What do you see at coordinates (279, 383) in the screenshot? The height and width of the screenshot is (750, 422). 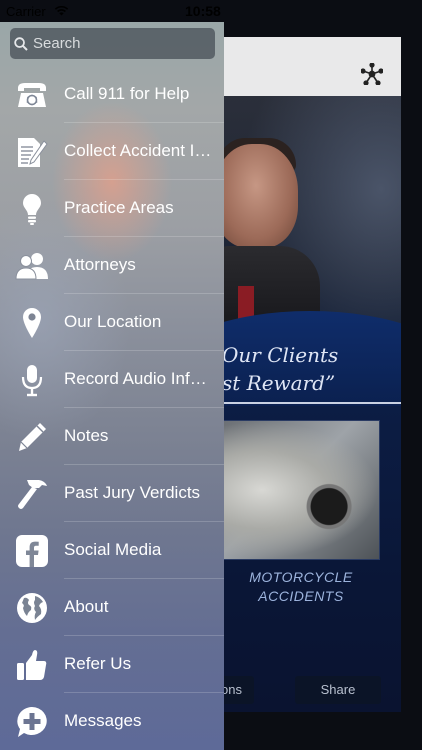 I see `hero-tagline-line2: st Reward”` at bounding box center [279, 383].